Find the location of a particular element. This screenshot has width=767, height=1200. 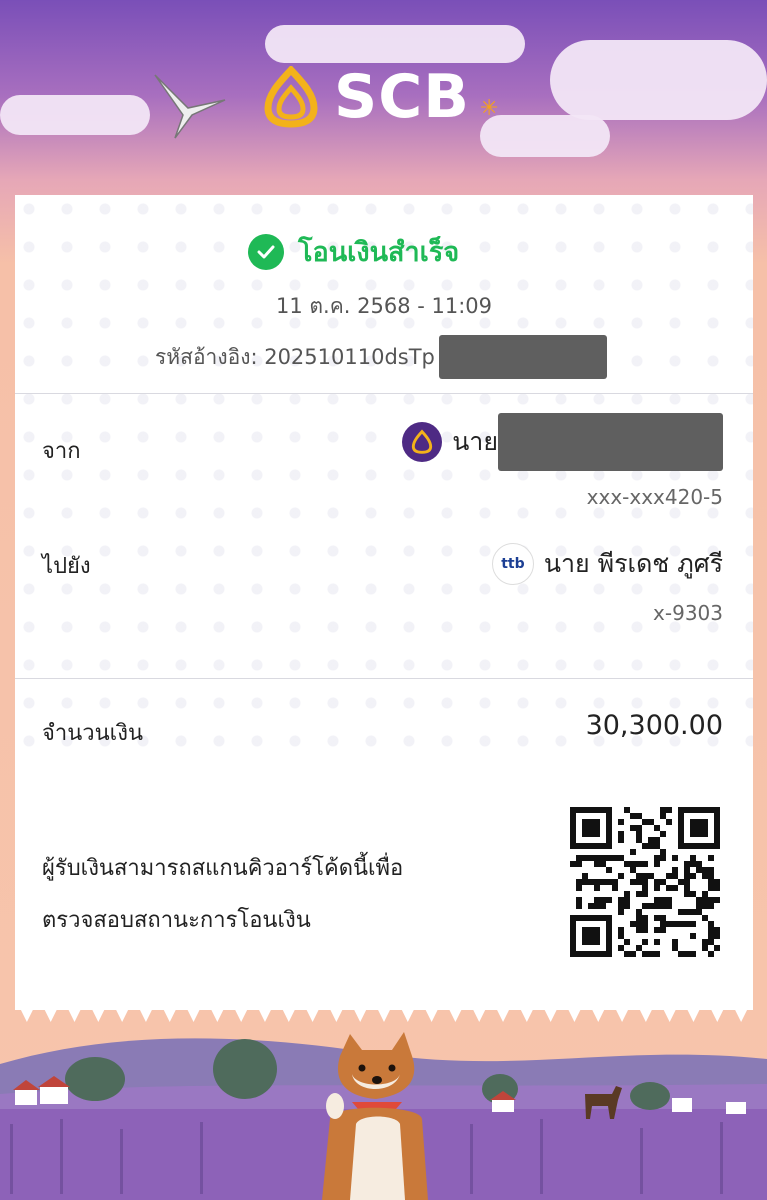

receipt-zigzag-edge is located at coordinates (384, 1010).